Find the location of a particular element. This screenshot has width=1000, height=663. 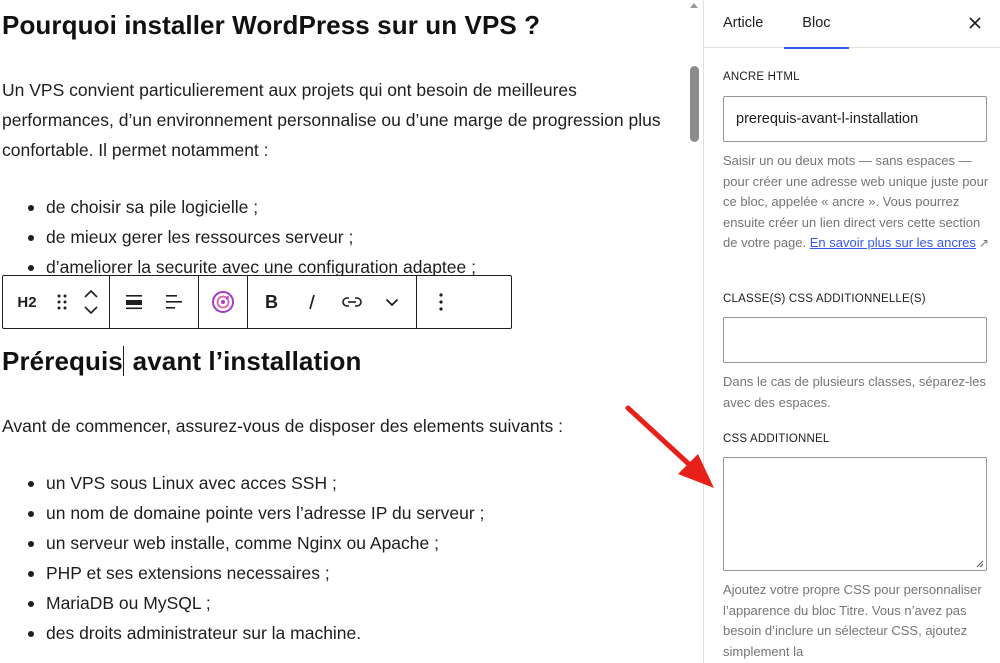

list-item: un VPS sous Linux avec acces SSH ; is located at coordinates (255, 483).